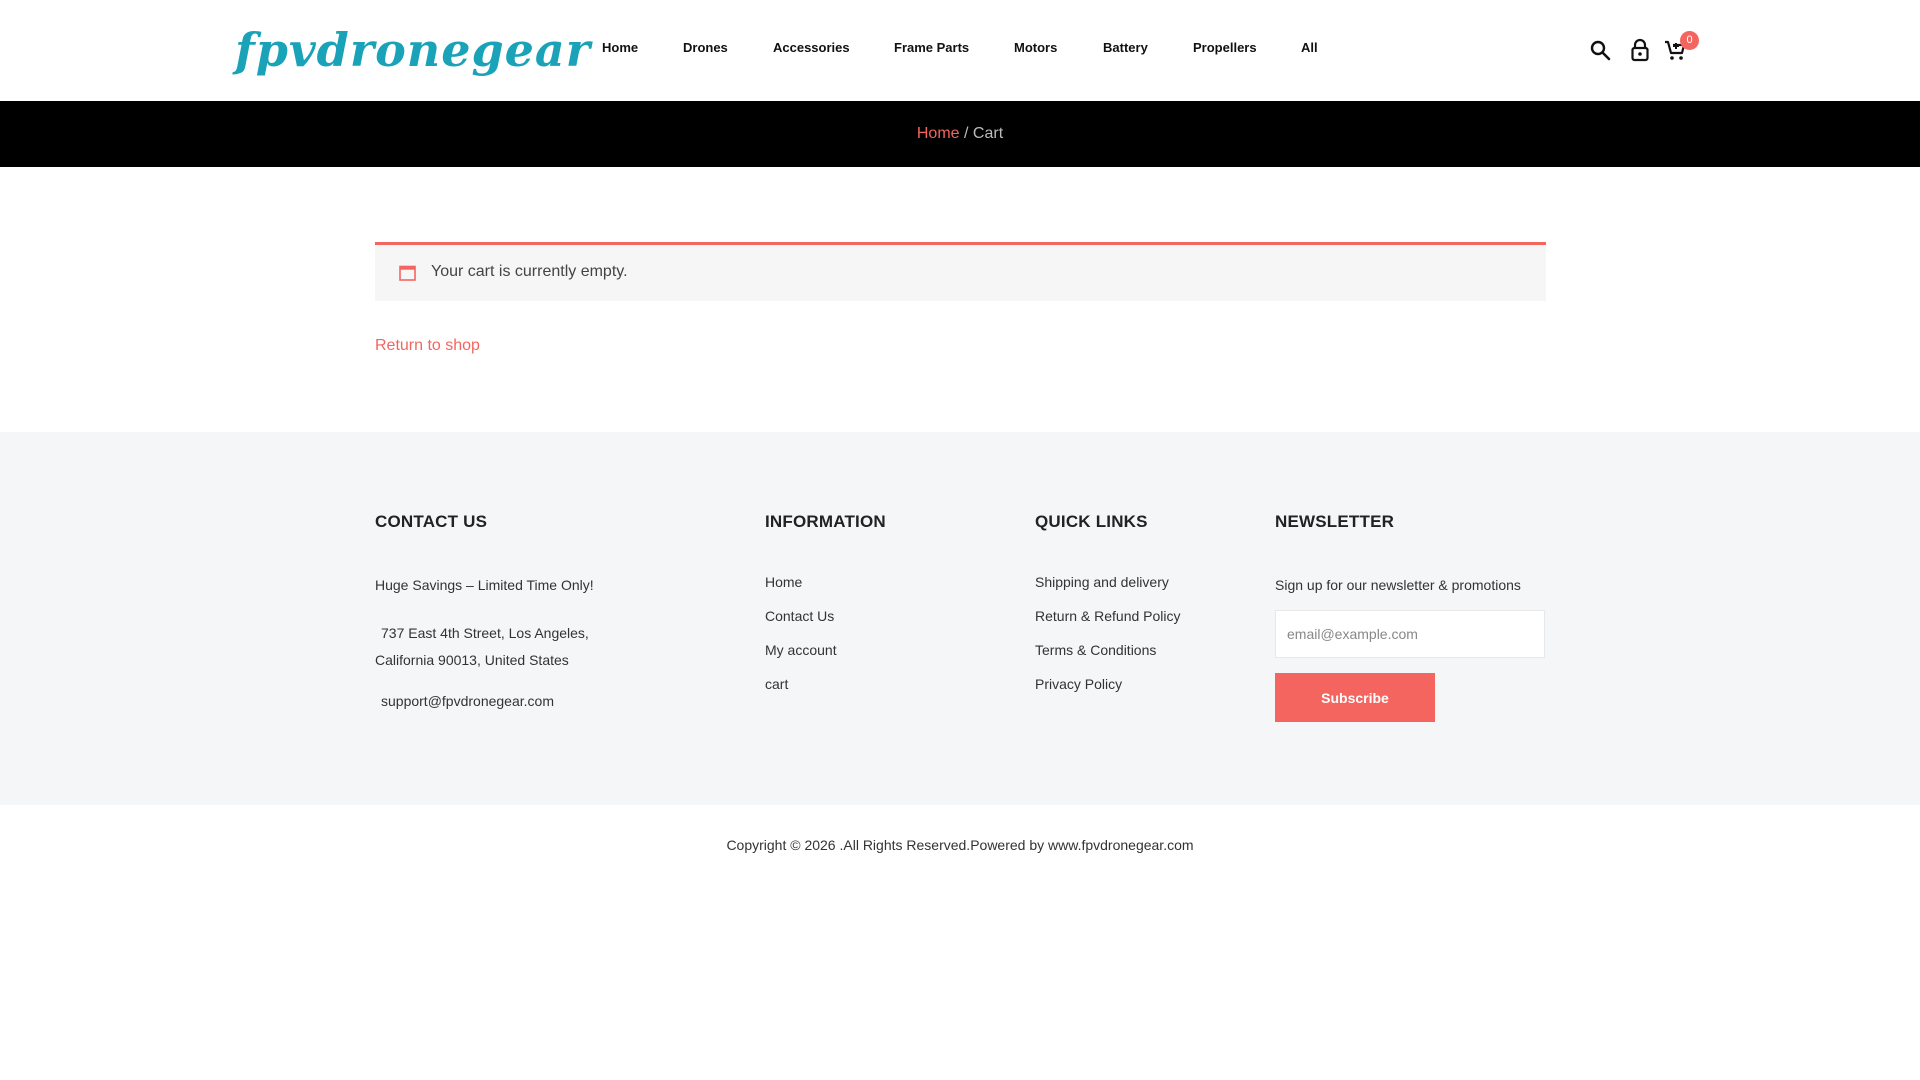 The image size is (1920, 1080). I want to click on nav-item-frame-parts: Frame Parts, so click(931, 47).